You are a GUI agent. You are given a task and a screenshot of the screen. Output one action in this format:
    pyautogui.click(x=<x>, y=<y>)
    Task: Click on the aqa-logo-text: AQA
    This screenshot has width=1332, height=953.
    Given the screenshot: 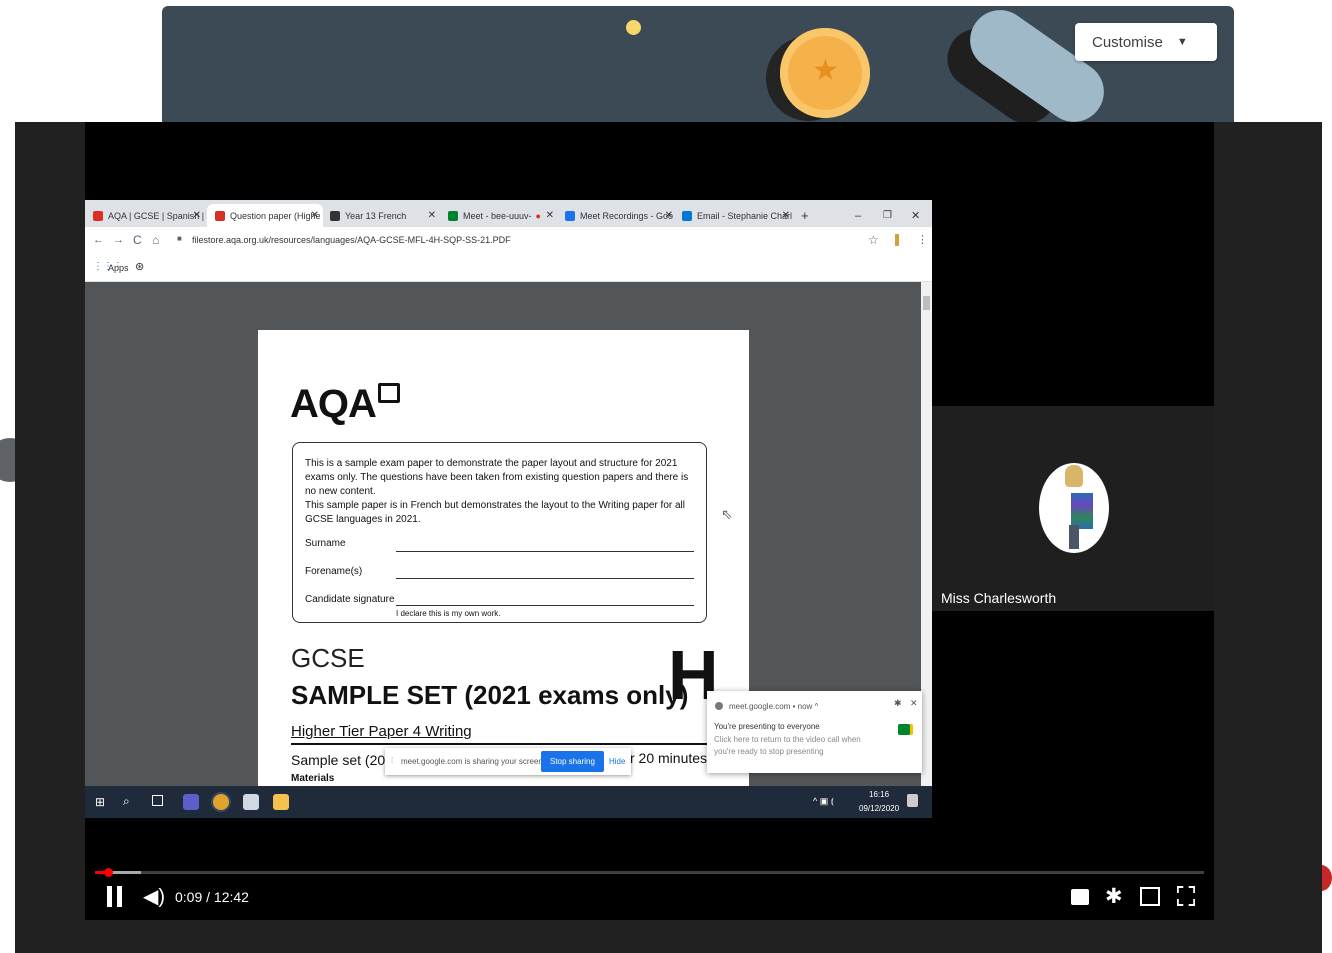 What is the action you would take?
    pyautogui.click(x=333, y=404)
    